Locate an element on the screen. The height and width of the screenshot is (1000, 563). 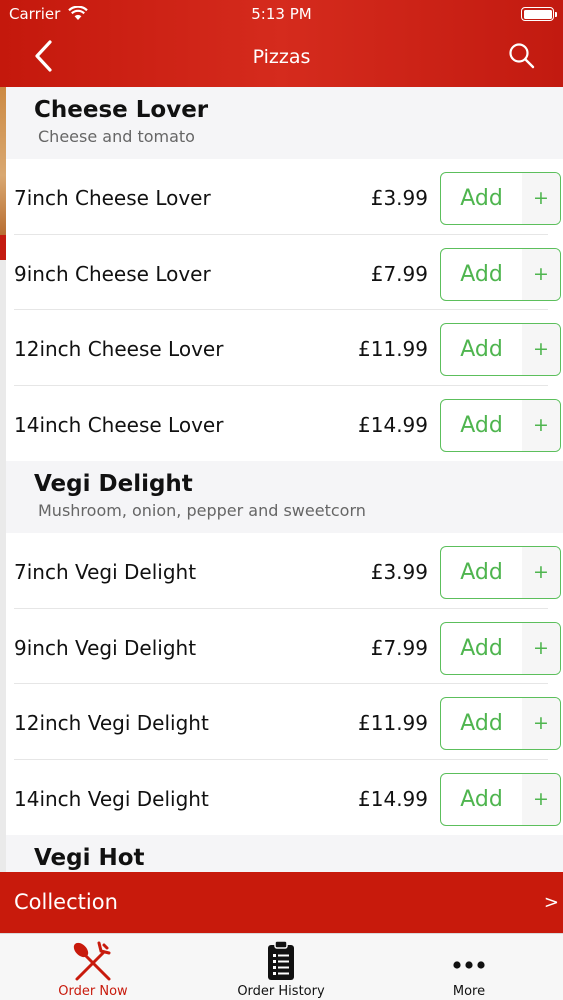
item-name: 12inch Vegi Delight is located at coordinates (111, 723).